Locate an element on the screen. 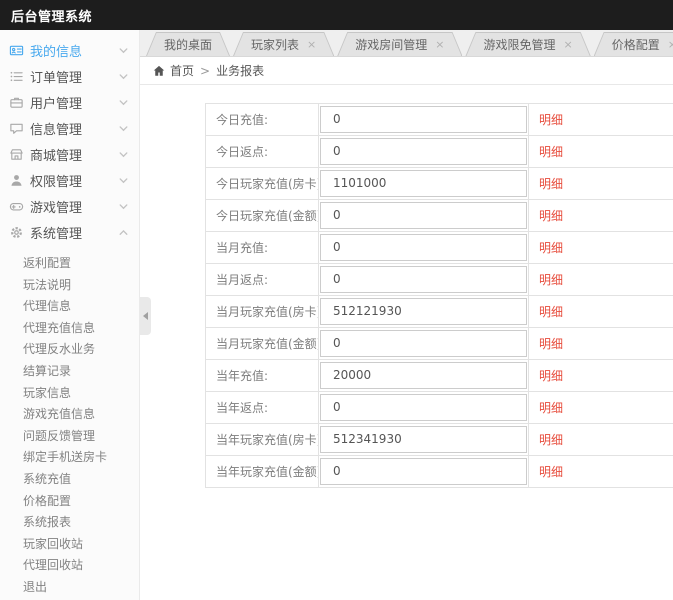 The width and height of the screenshot is (673, 600). sidebar-subitem-feedback-mgmt: 问题反馈管理 is located at coordinates (69, 437).